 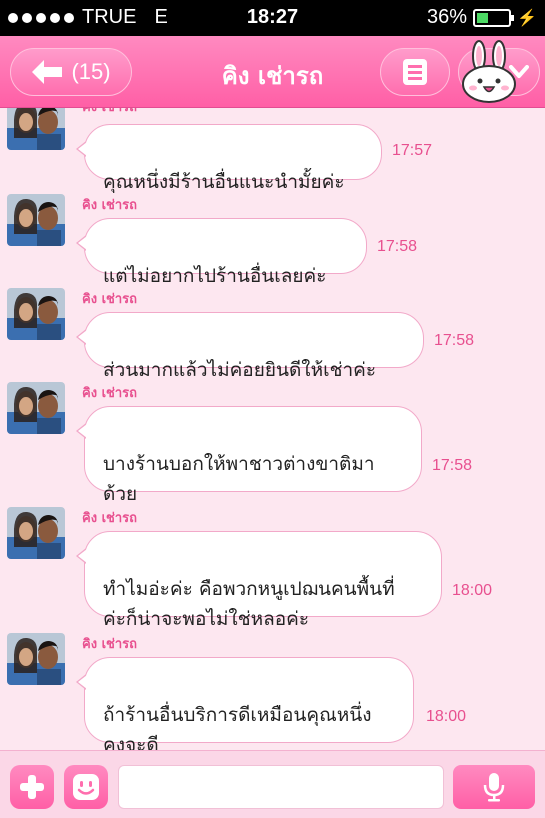 What do you see at coordinates (237, 727) in the screenshot?
I see `message-text: ถ้าร้านอื่นบริการดีเหมือนคุณหนึ่ง คงจะดี` at bounding box center [237, 727].